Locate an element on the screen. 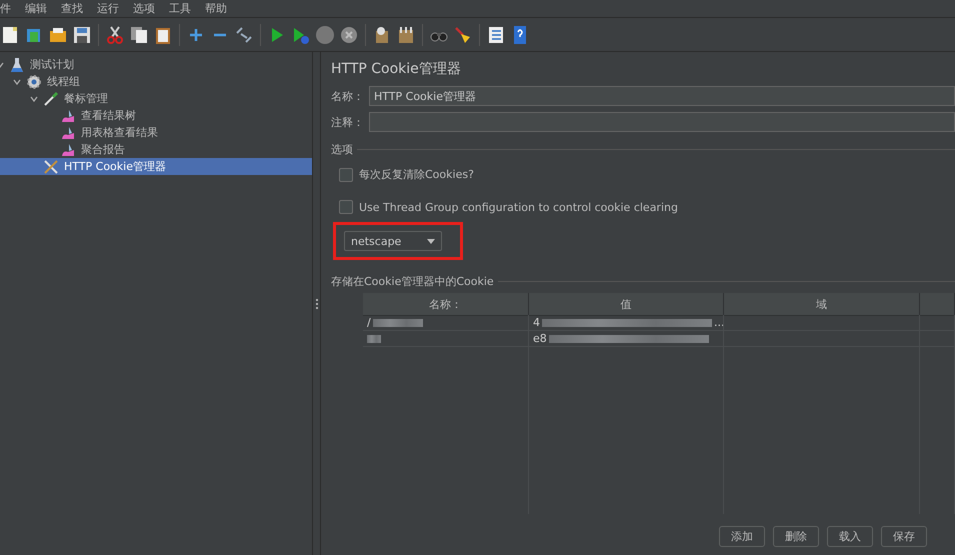 Image resolution: width=955 pixels, height=555 pixels. menu-item: 帮助 is located at coordinates (216, 8).